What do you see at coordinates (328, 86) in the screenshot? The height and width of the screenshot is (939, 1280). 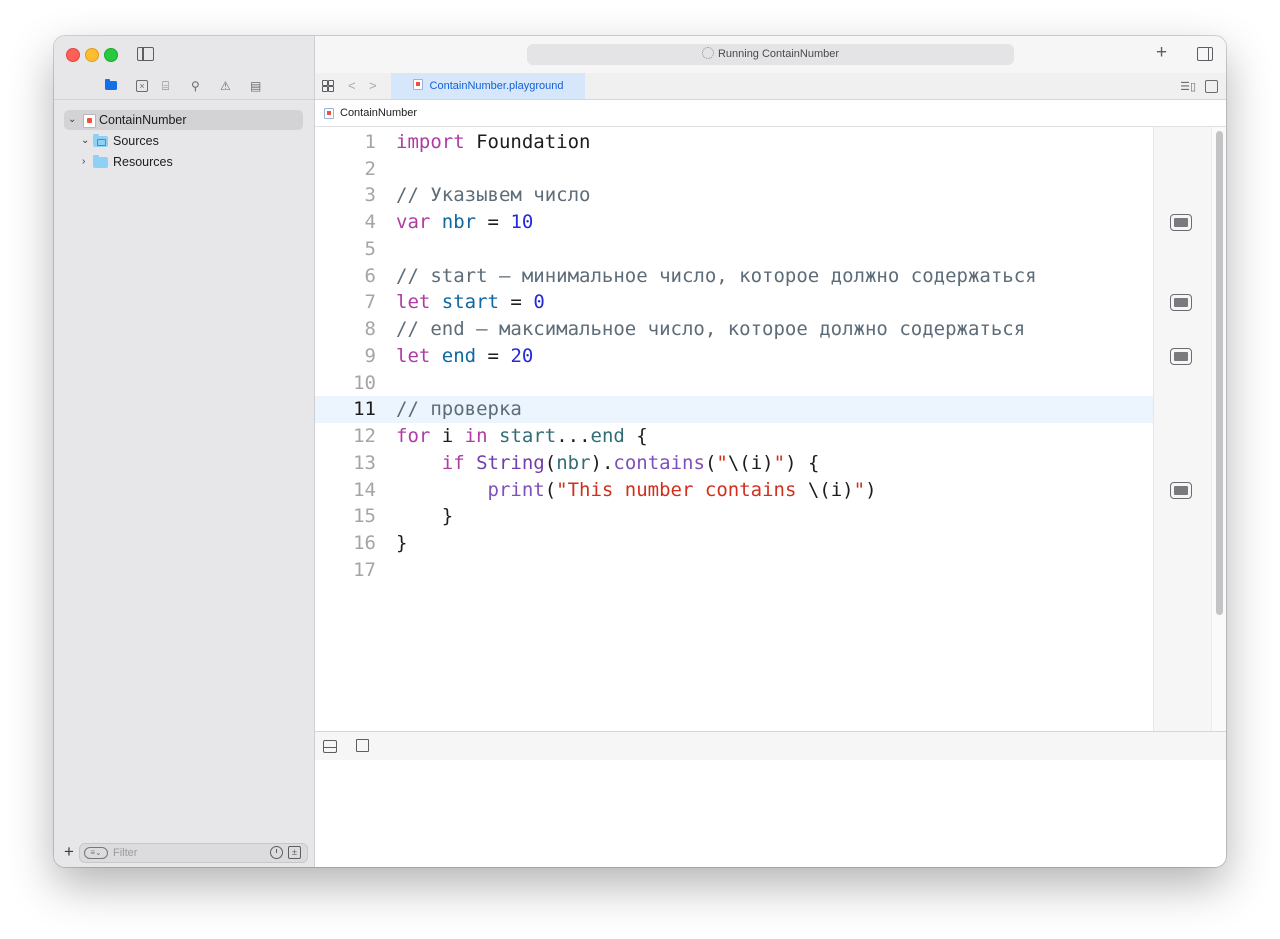 I see `related-items-grid-icon` at bounding box center [328, 86].